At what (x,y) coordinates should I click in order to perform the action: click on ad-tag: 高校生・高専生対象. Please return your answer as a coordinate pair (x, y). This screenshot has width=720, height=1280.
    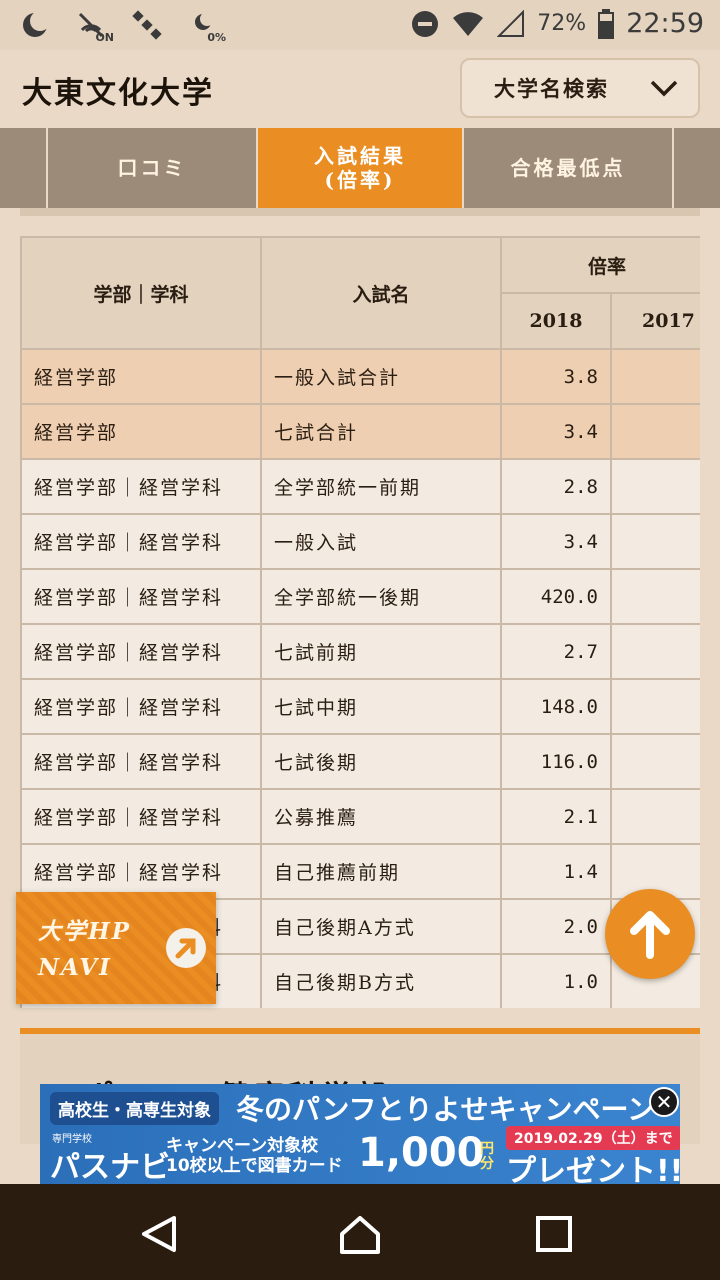
    Looking at the image, I should click on (134, 1108).